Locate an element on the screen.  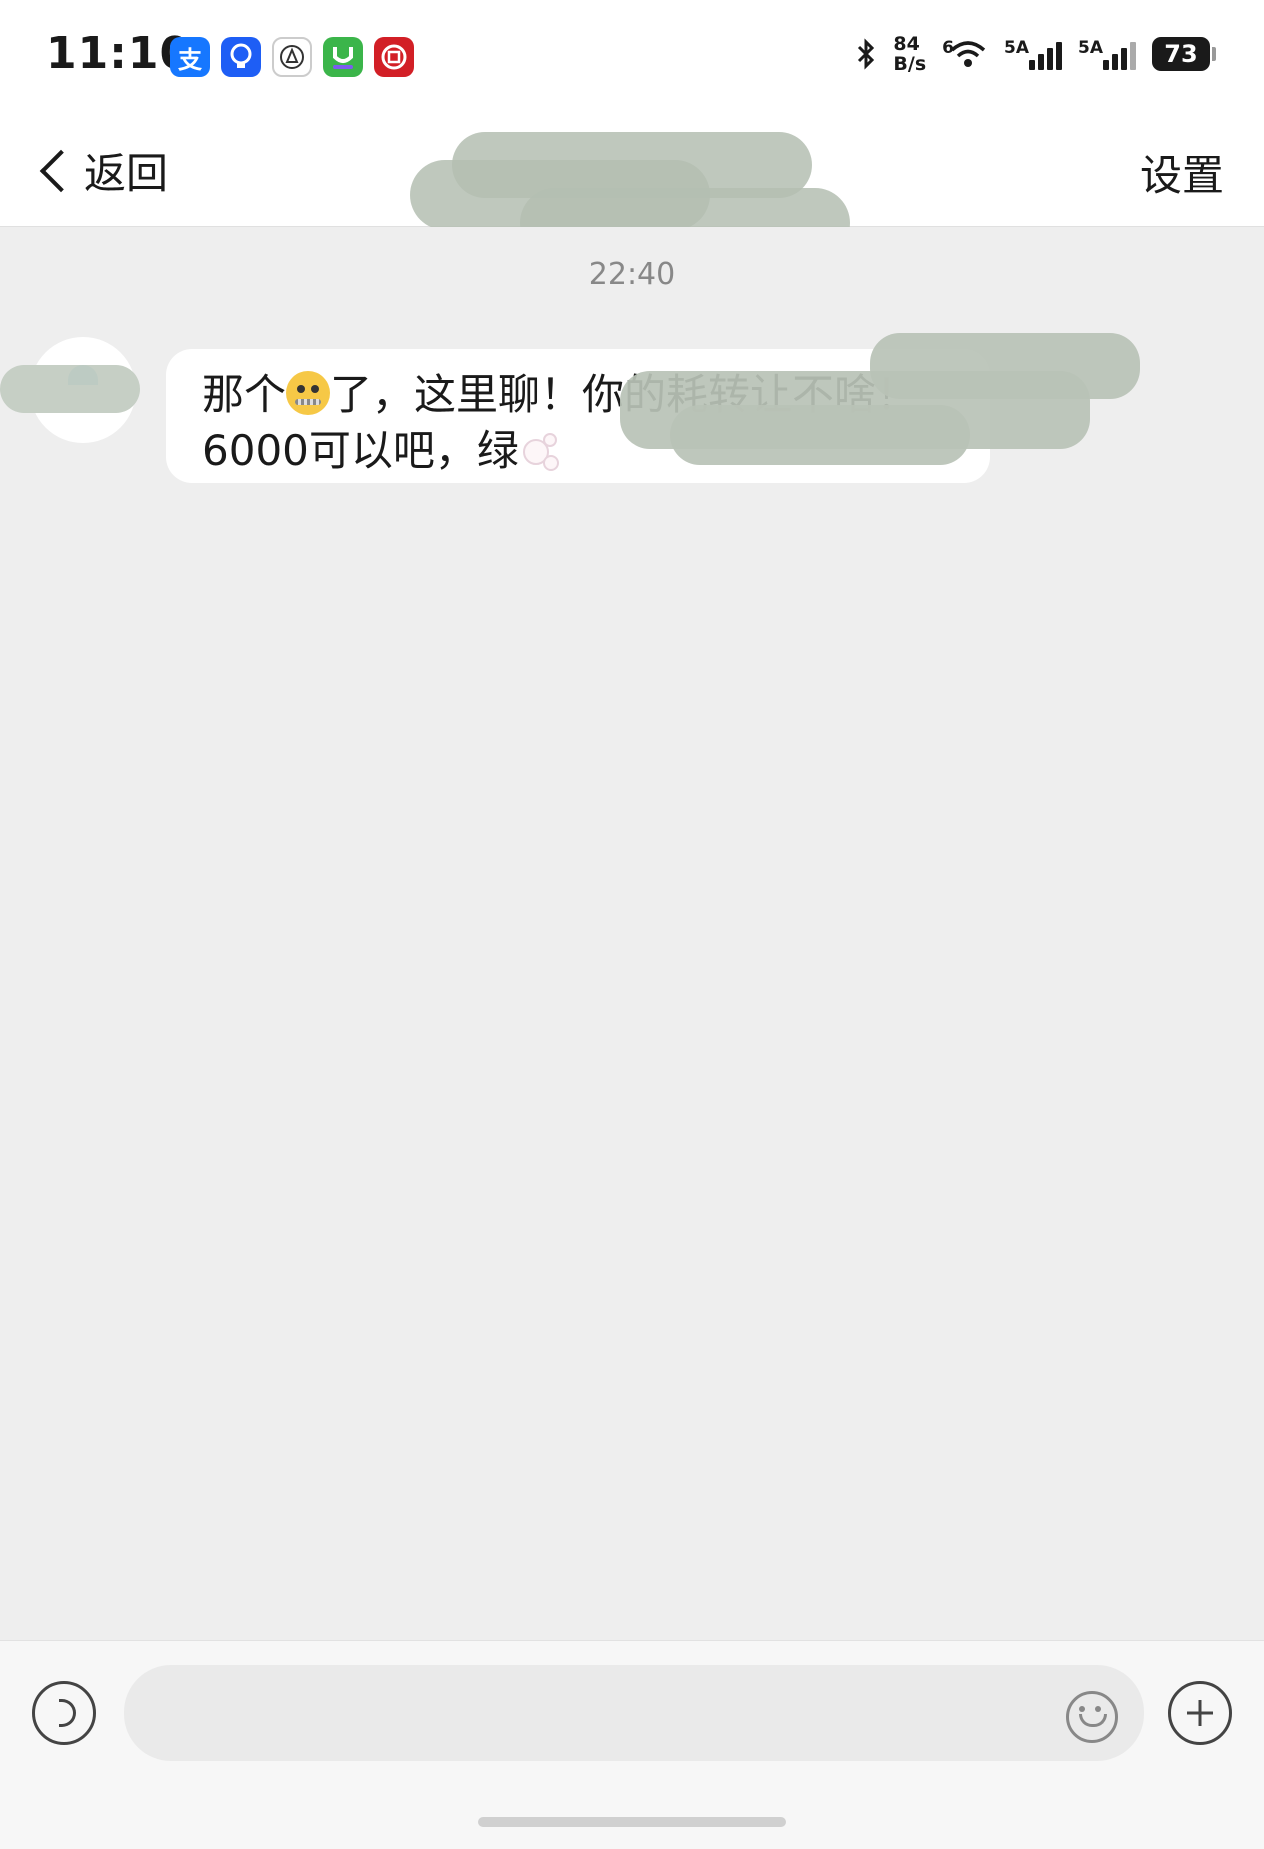
message-timestamp: 22:40 is located at coordinates (632, 274).